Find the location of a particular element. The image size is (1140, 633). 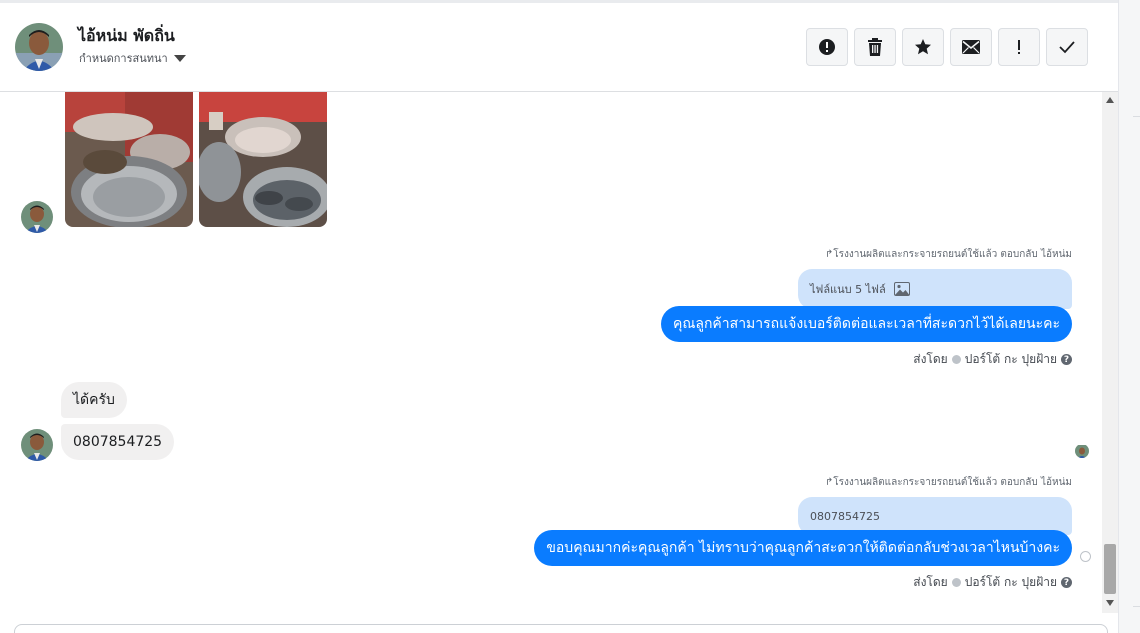

mark-unread-button is located at coordinates (971, 47).